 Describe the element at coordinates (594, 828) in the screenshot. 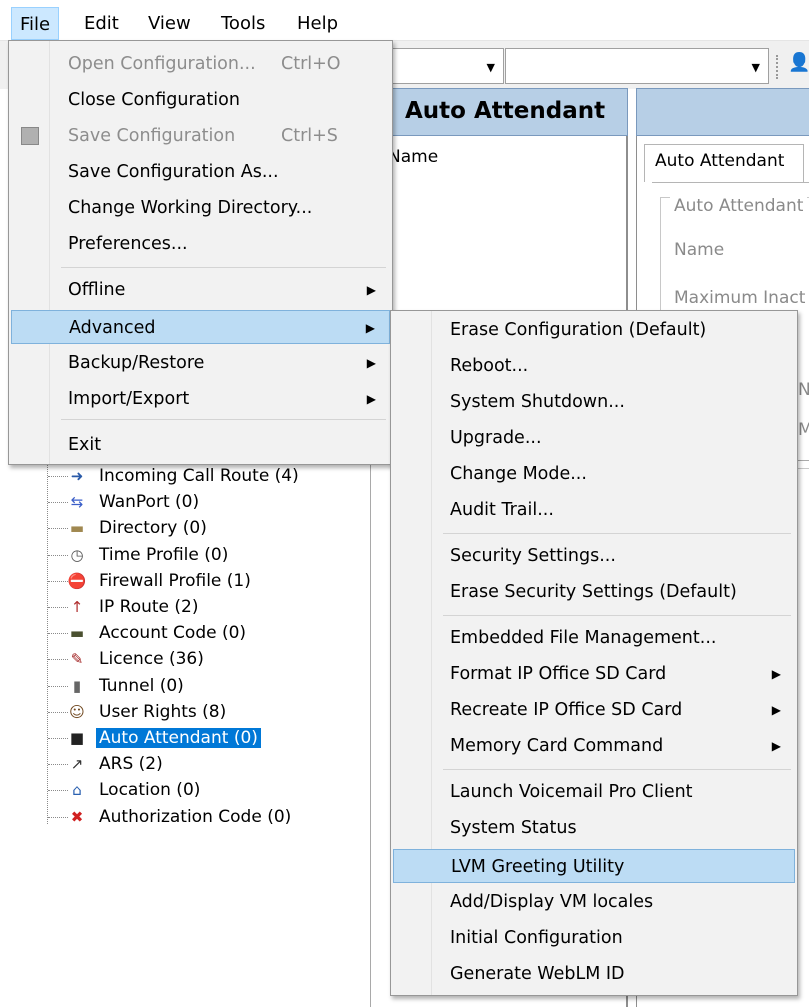

I see `menu-item-system-status: System Status` at that location.